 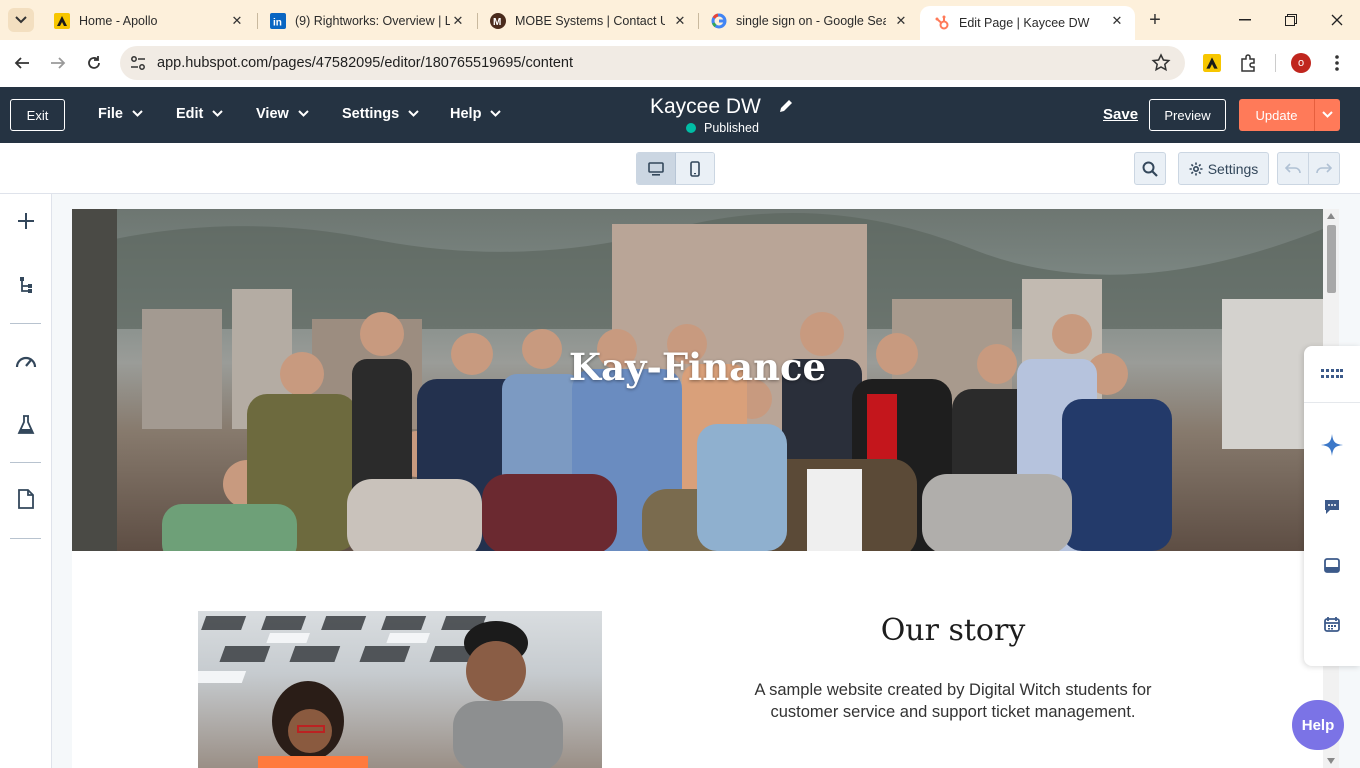 I want to click on restore-button, so click(x=1291, y=20).